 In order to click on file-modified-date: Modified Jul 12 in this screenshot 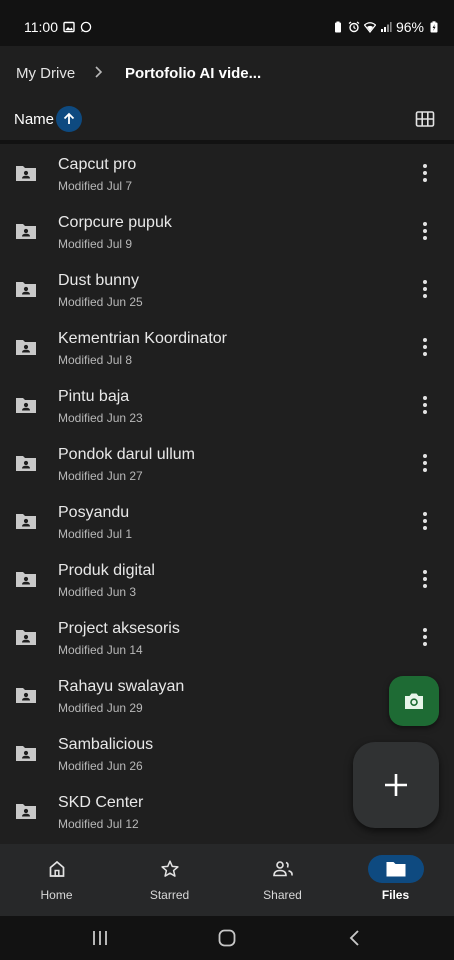, I will do `click(98, 824)`.